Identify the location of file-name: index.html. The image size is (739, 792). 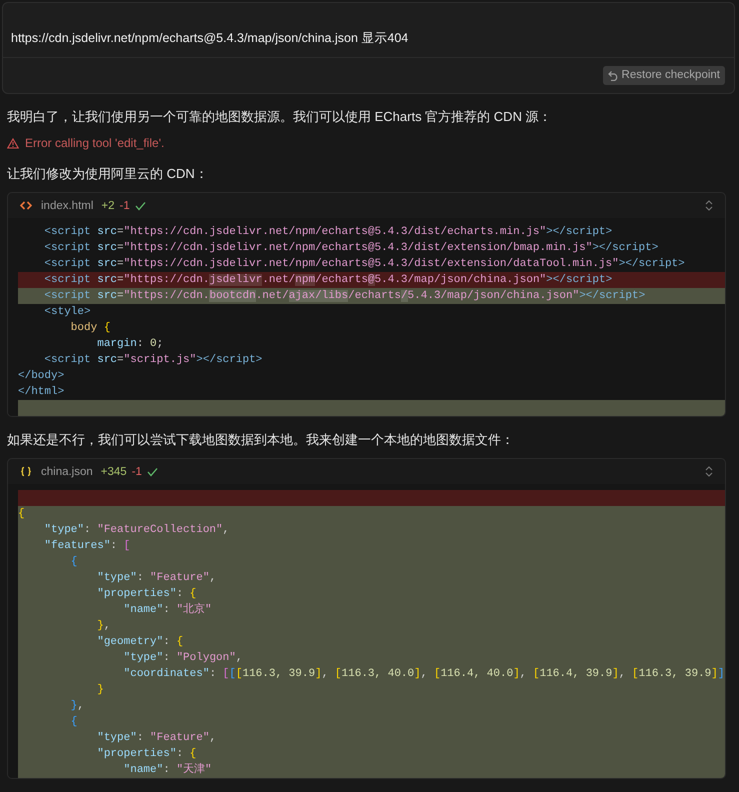
(67, 206).